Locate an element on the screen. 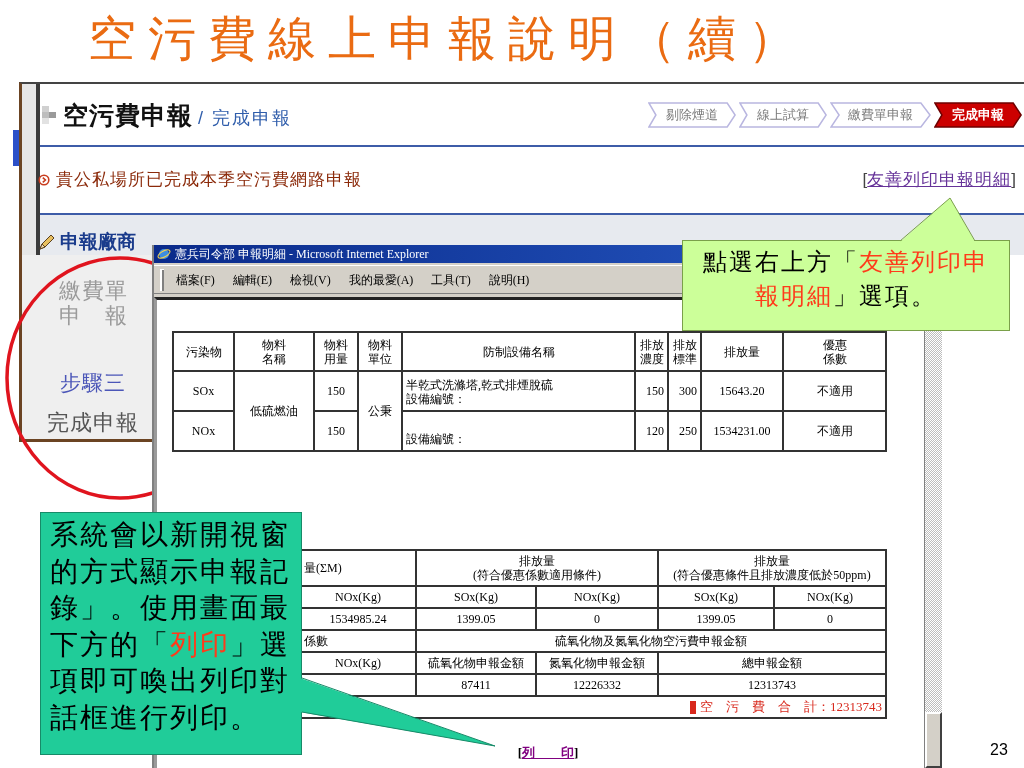  menu-item: 我的最愛(A) is located at coordinates (381, 279).